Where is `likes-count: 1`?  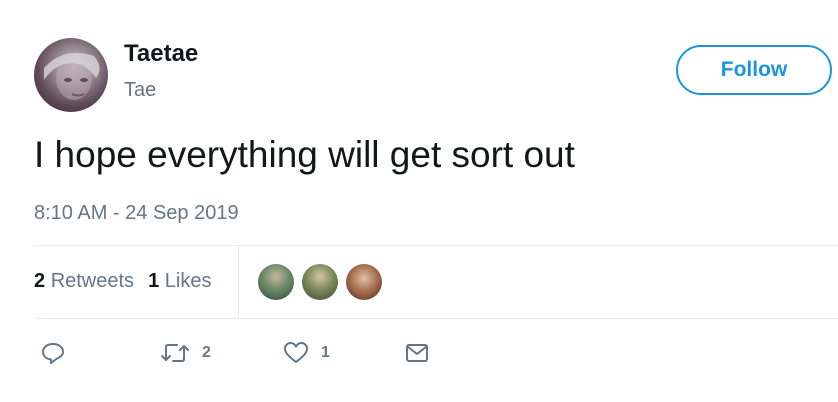 likes-count: 1 is located at coordinates (154, 281).